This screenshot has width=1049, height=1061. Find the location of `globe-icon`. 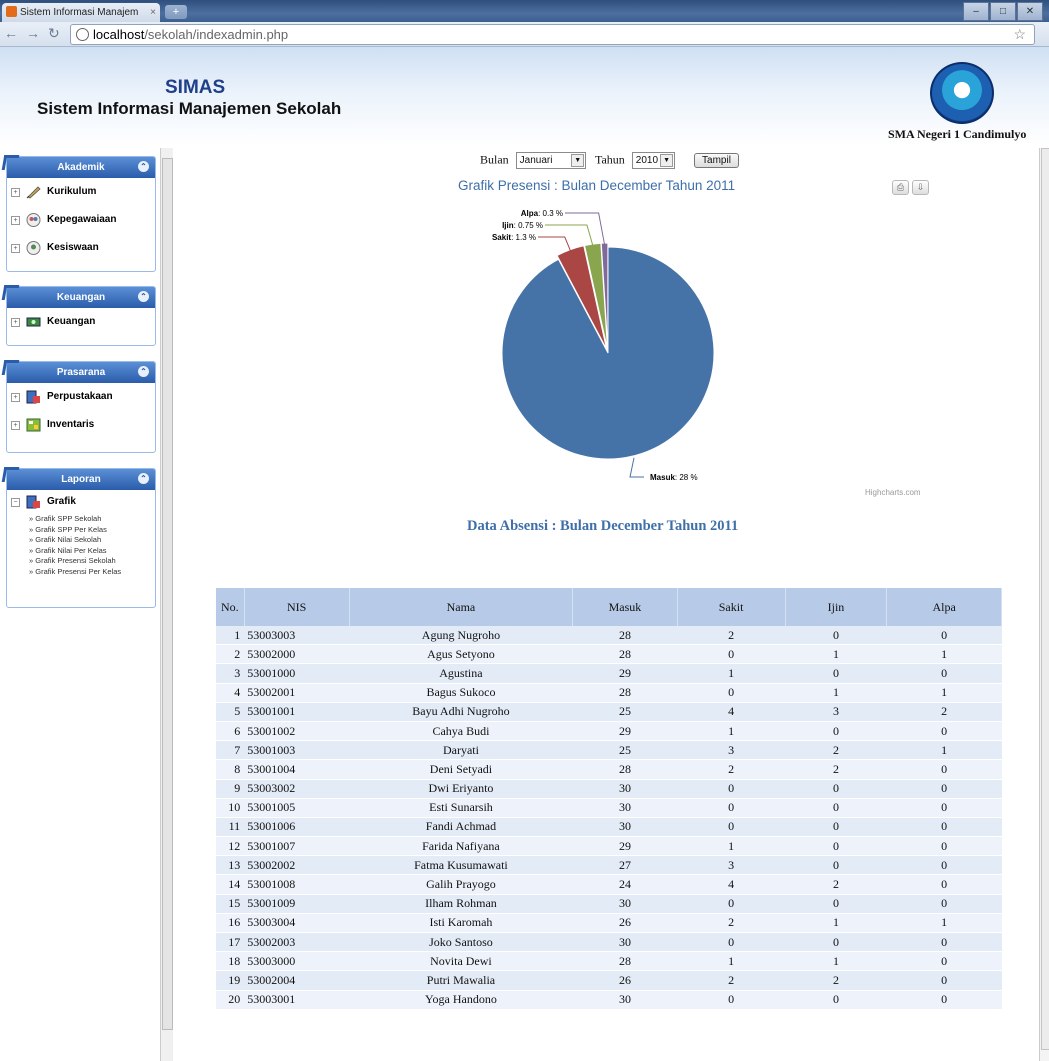

globe-icon is located at coordinates (82, 34).